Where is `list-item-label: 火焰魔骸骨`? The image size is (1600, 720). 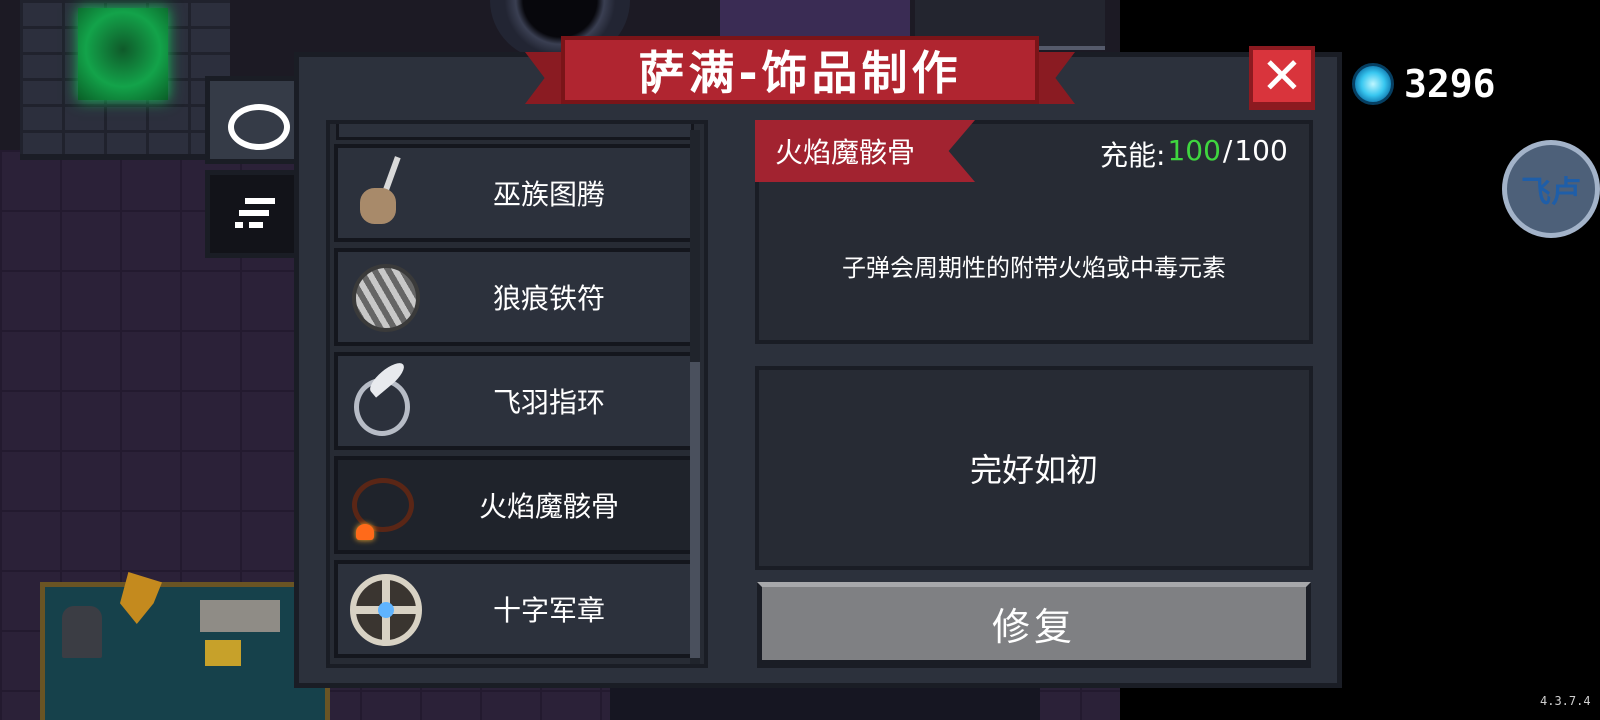 list-item-label: 火焰魔骸骨 is located at coordinates (548, 506).